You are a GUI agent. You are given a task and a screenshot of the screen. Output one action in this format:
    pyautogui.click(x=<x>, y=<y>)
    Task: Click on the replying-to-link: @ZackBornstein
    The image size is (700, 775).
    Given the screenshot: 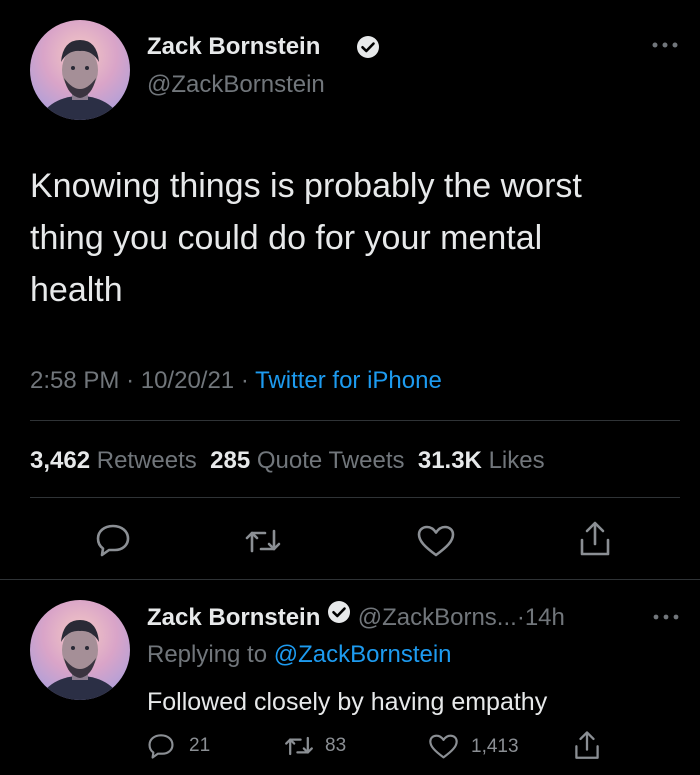 What is the action you would take?
    pyautogui.click(x=363, y=654)
    